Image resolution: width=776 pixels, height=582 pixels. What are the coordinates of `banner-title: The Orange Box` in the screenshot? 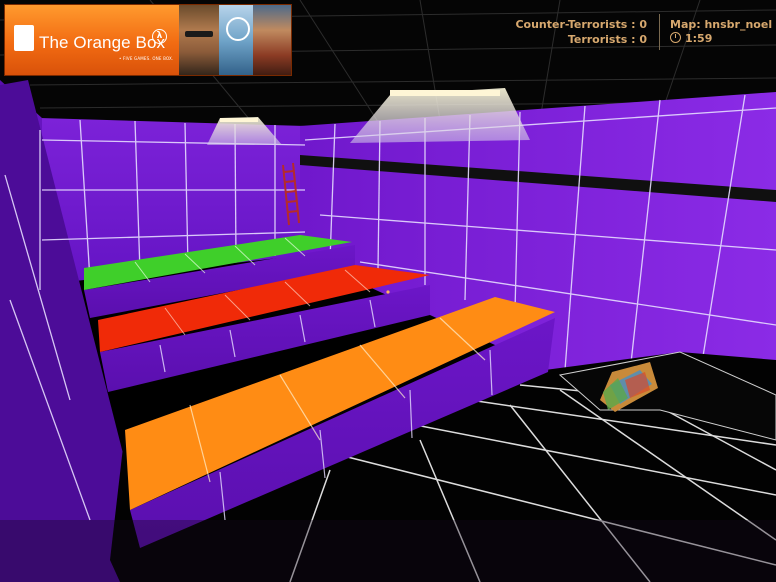 It's located at (102, 42).